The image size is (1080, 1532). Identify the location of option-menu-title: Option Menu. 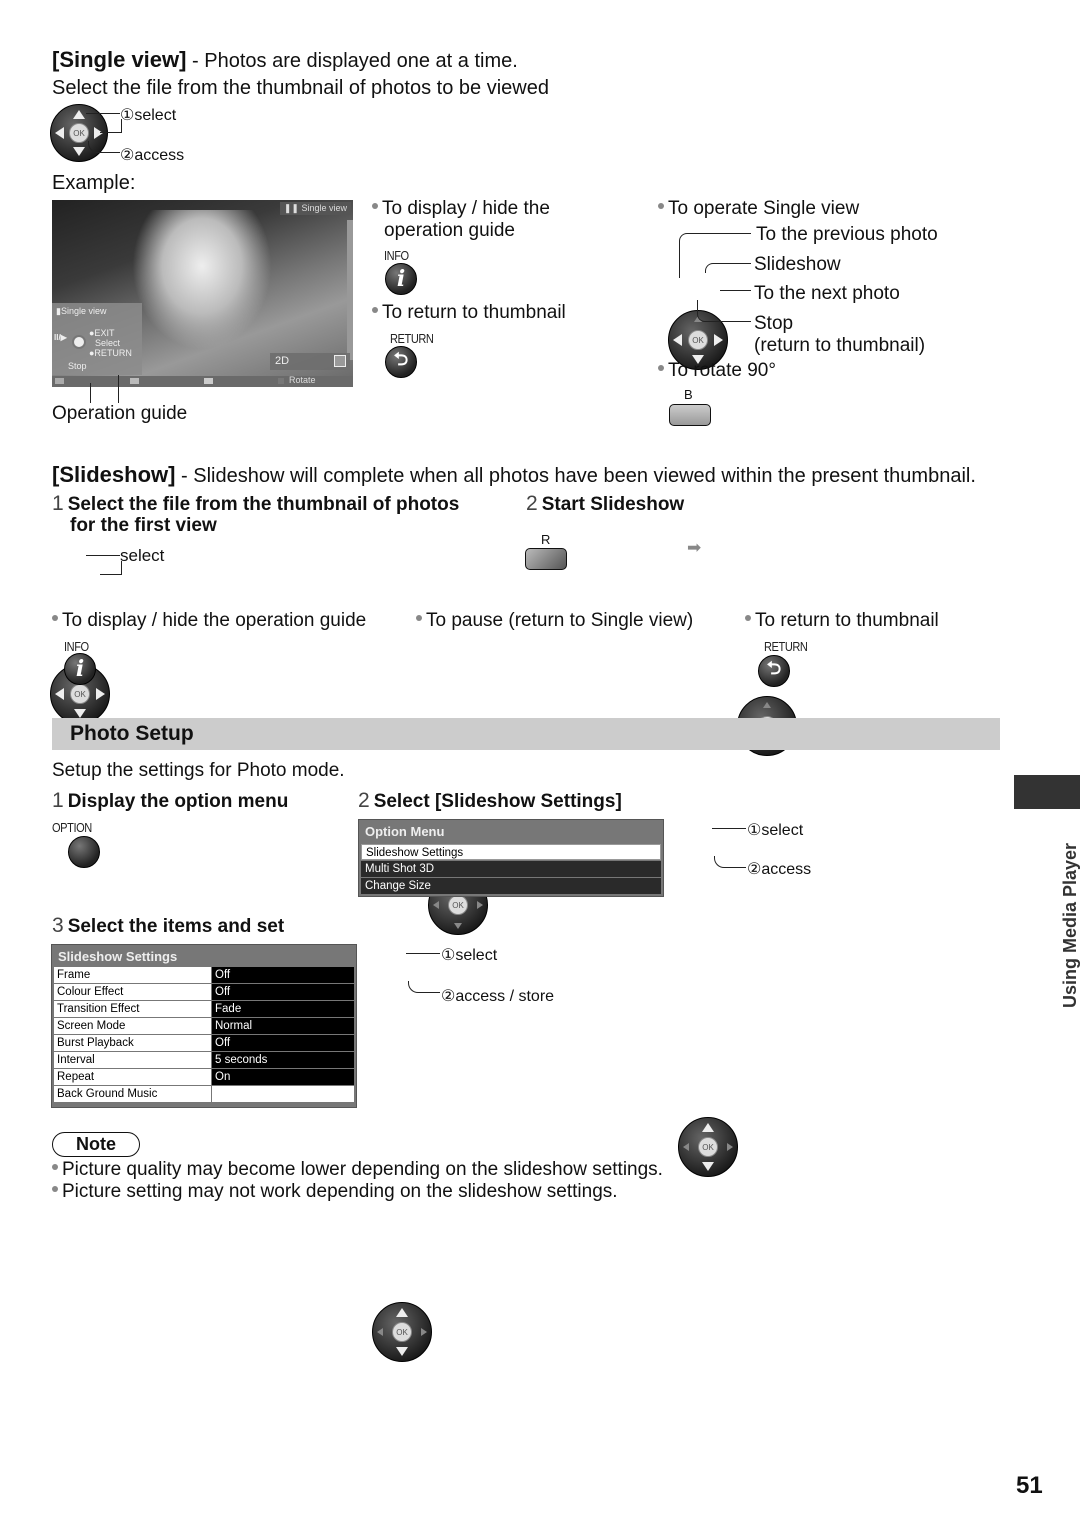
(405, 831).